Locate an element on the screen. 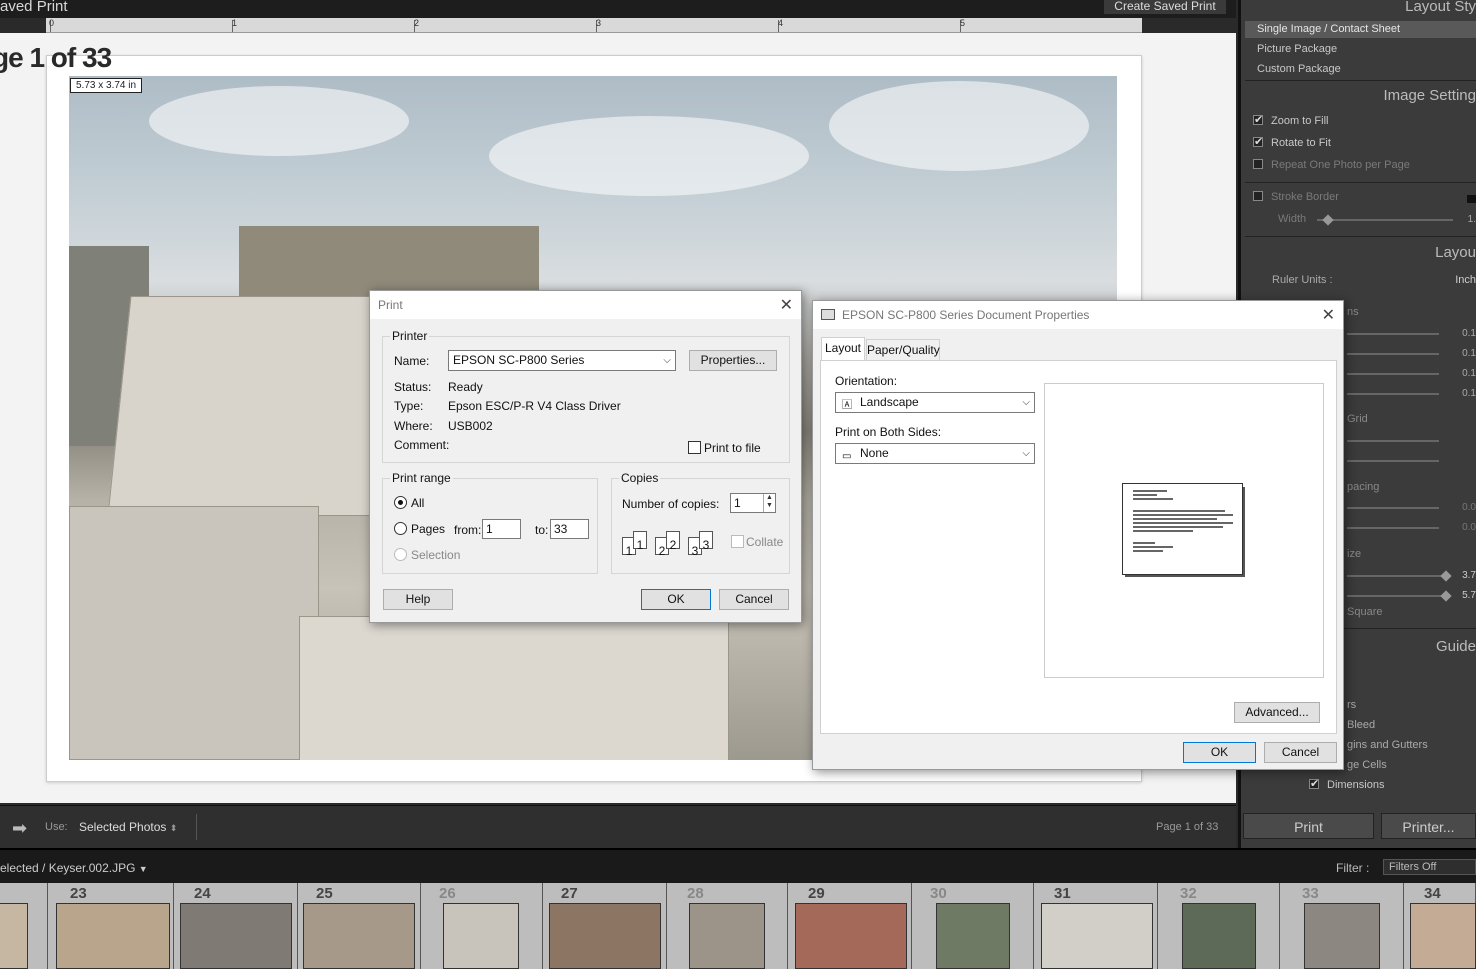  rotate-to-fit-checkbox is located at coordinates (1258, 141).